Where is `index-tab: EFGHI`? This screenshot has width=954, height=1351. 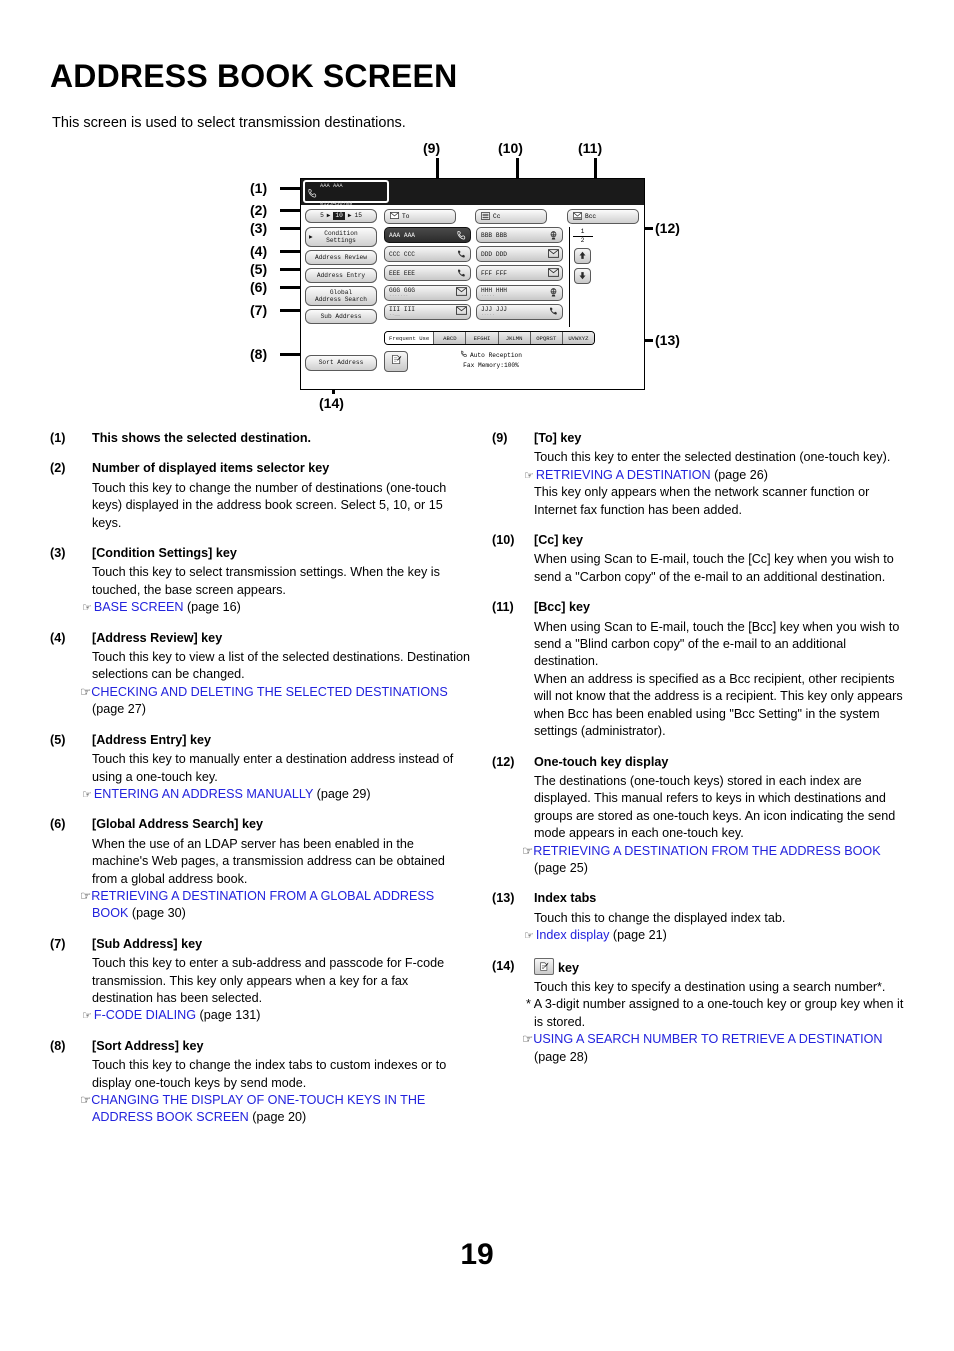
index-tab: EFGHI is located at coordinates (482, 338).